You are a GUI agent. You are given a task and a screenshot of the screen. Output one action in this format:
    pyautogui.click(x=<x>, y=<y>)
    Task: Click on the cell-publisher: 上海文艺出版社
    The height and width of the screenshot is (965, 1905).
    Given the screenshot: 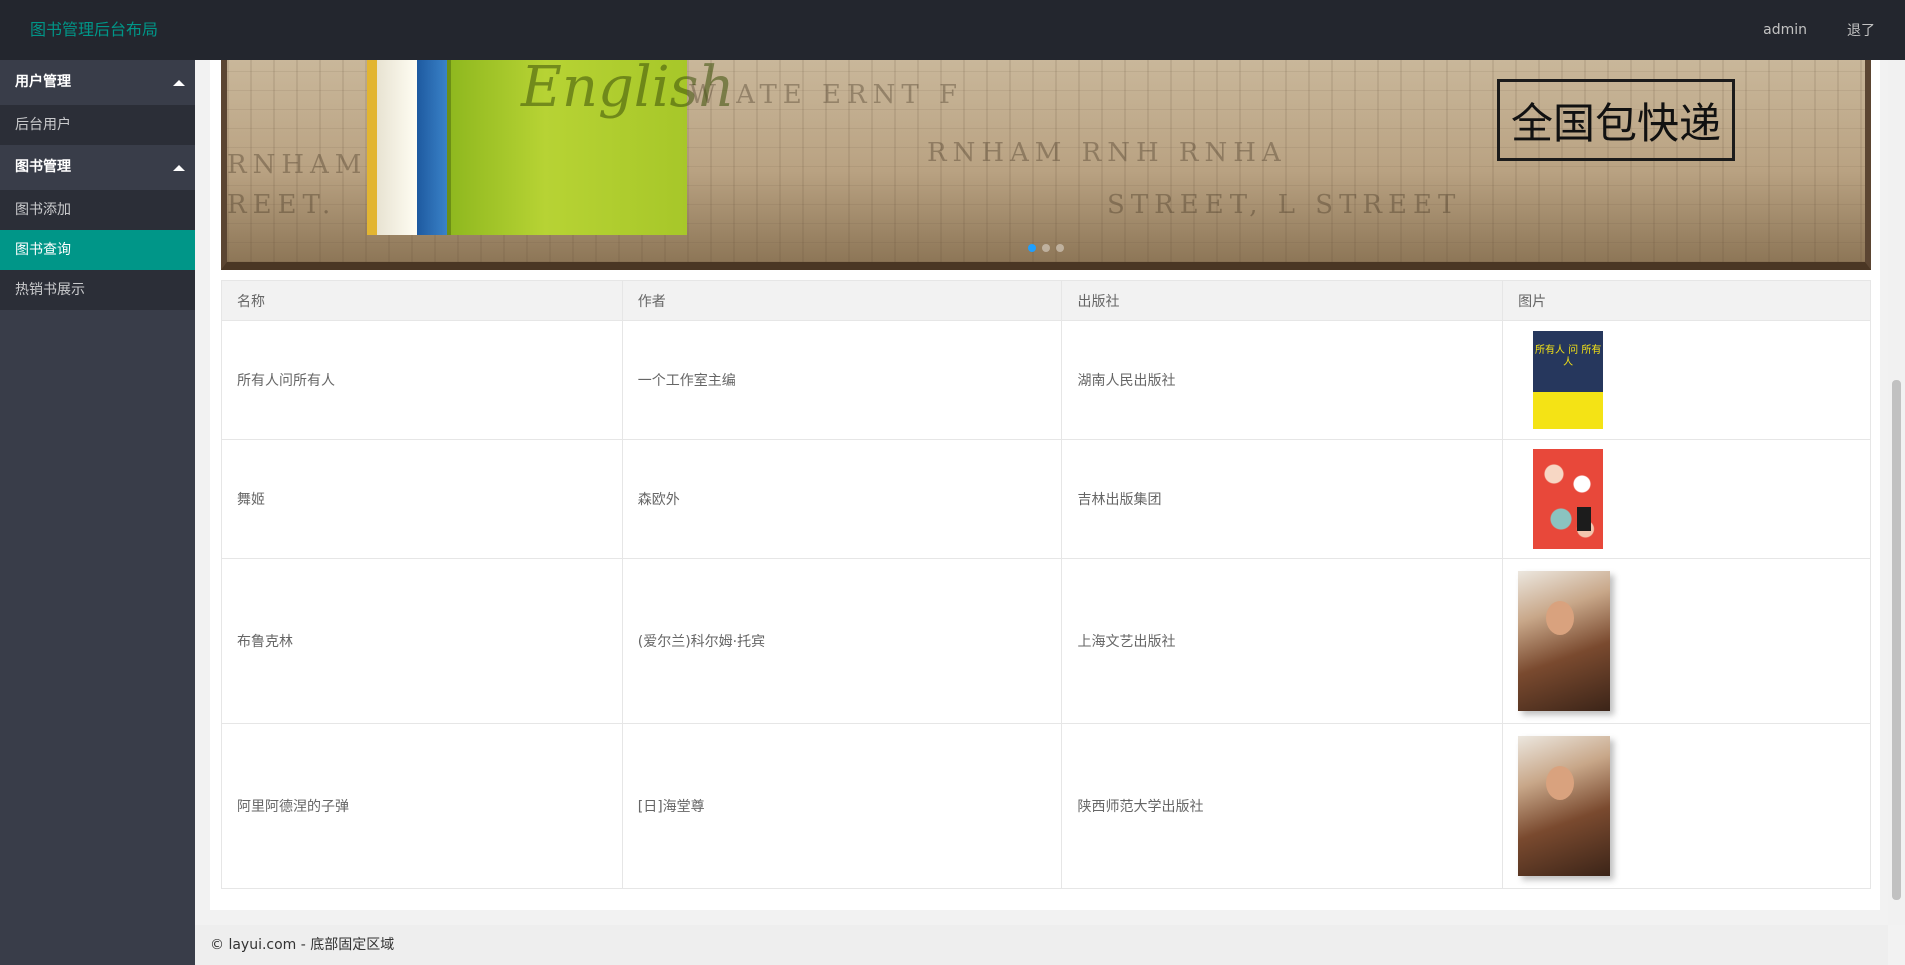 What is the action you would take?
    pyautogui.click(x=1282, y=641)
    